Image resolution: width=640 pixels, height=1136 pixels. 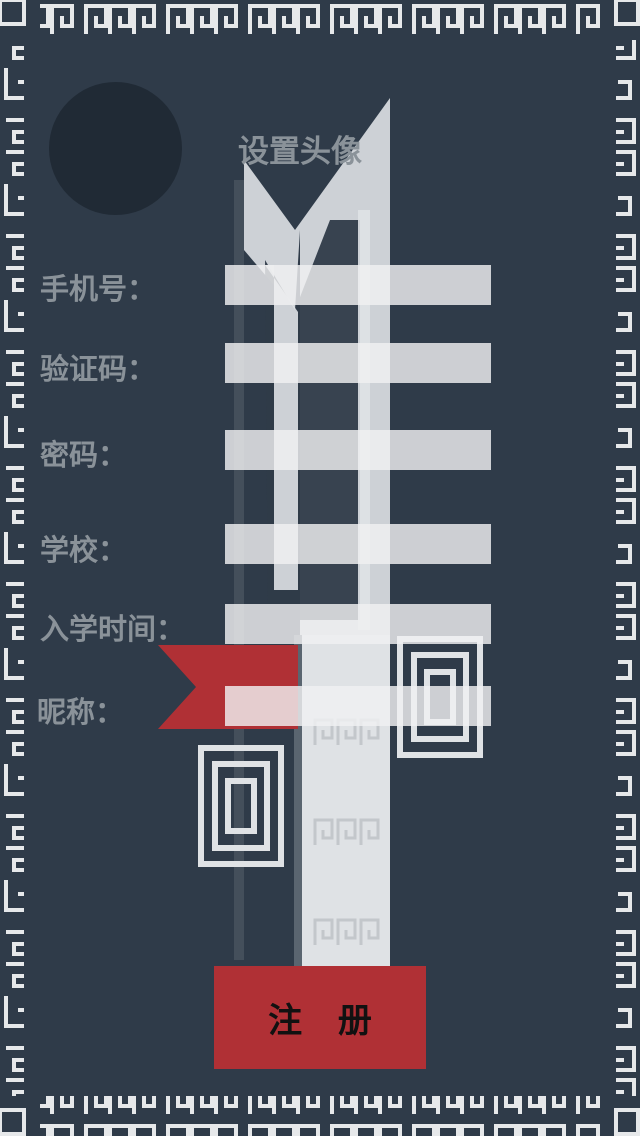 I want to click on register-button: 注 册, so click(x=320, y=1017).